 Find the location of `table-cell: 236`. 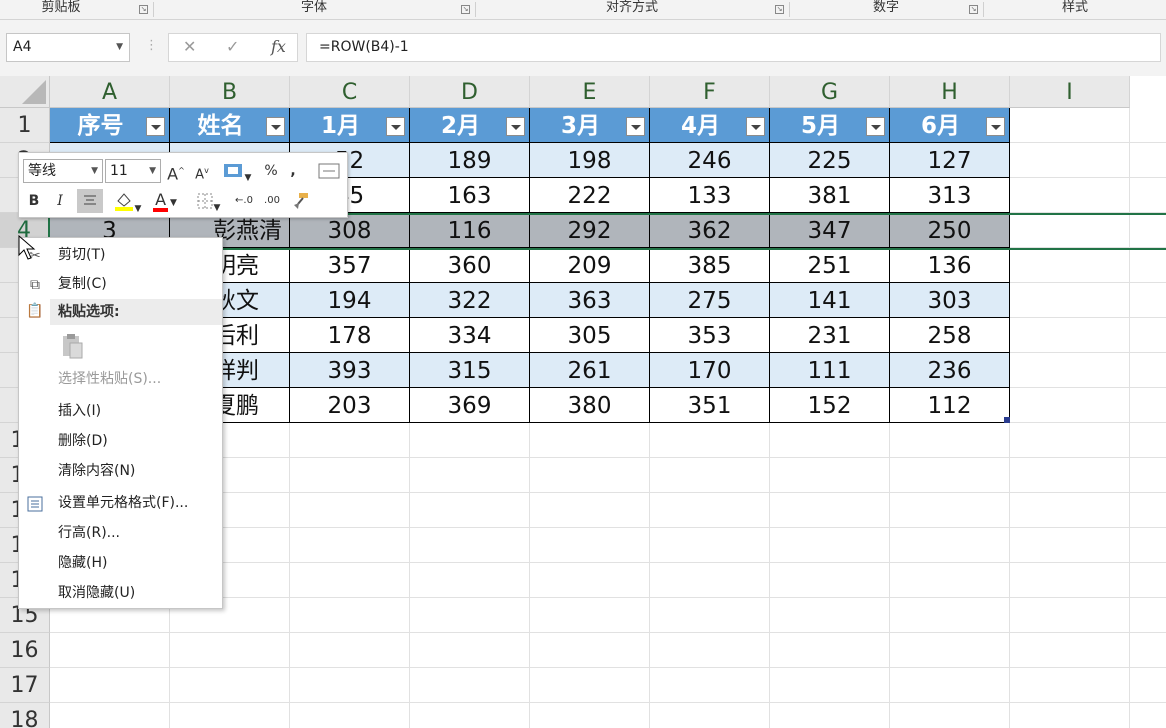

table-cell: 236 is located at coordinates (950, 370).